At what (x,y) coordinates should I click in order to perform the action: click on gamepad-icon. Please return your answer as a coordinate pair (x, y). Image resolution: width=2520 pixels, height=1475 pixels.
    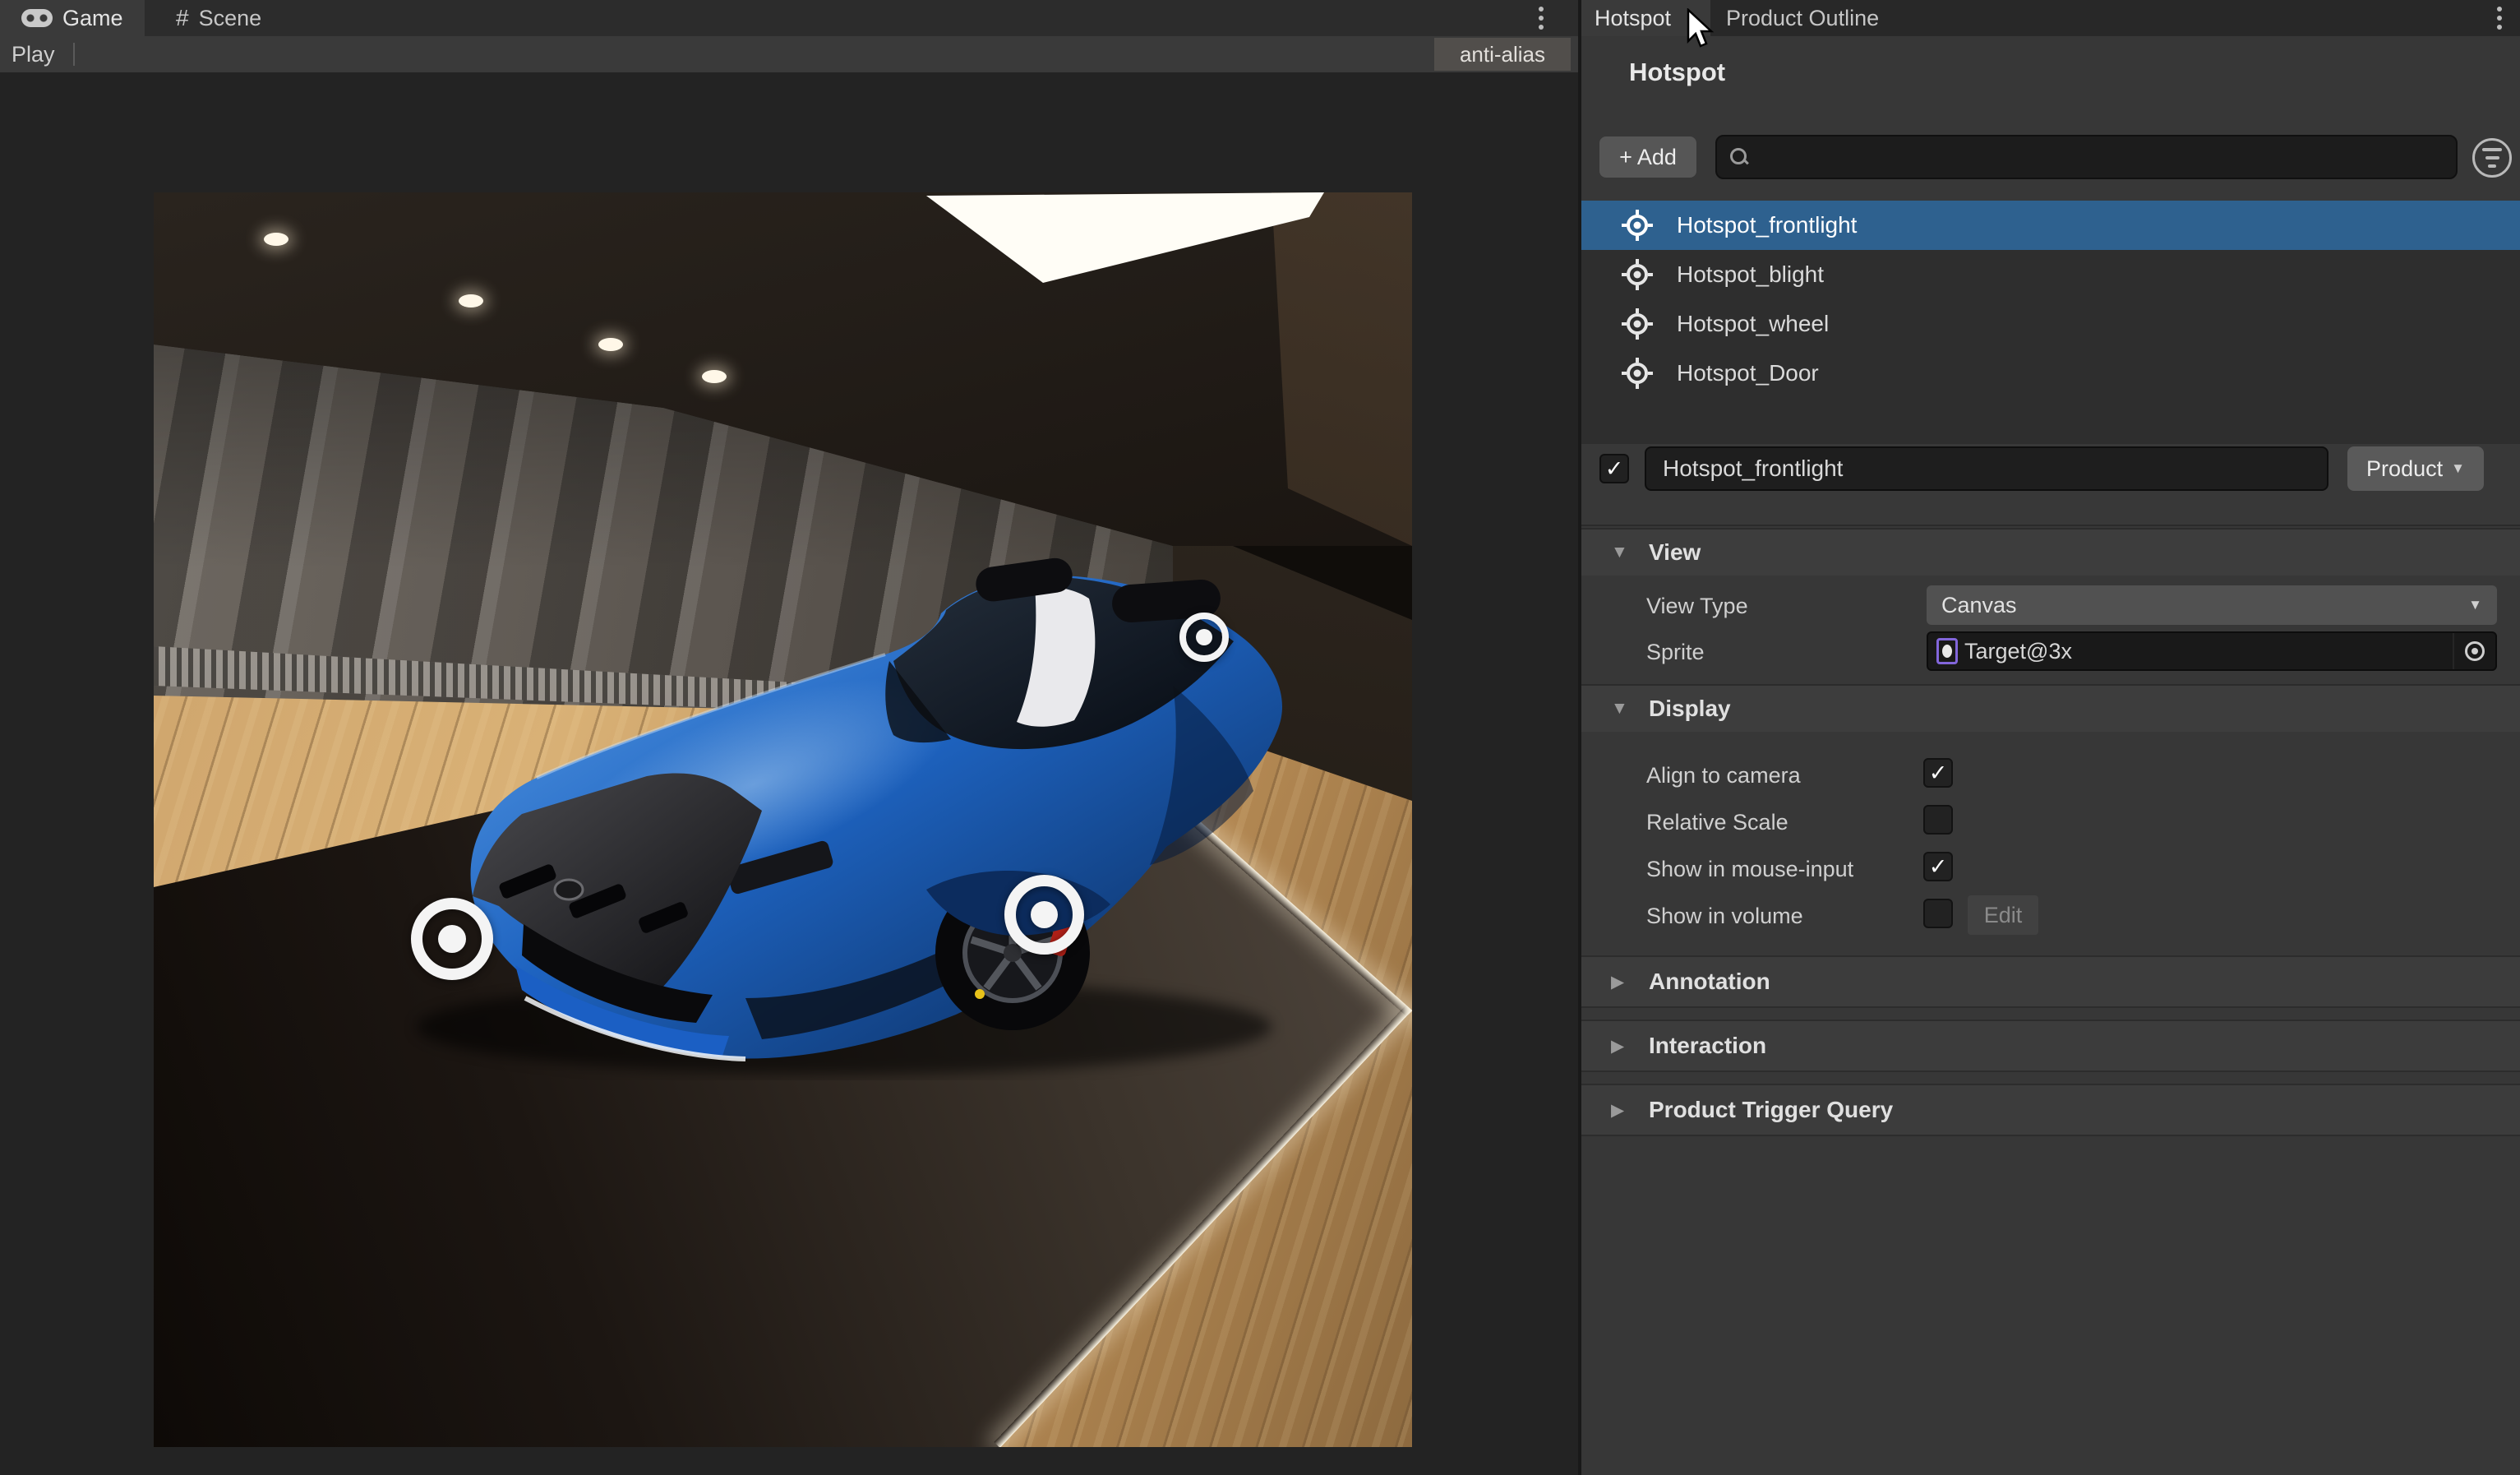
    Looking at the image, I should click on (37, 18).